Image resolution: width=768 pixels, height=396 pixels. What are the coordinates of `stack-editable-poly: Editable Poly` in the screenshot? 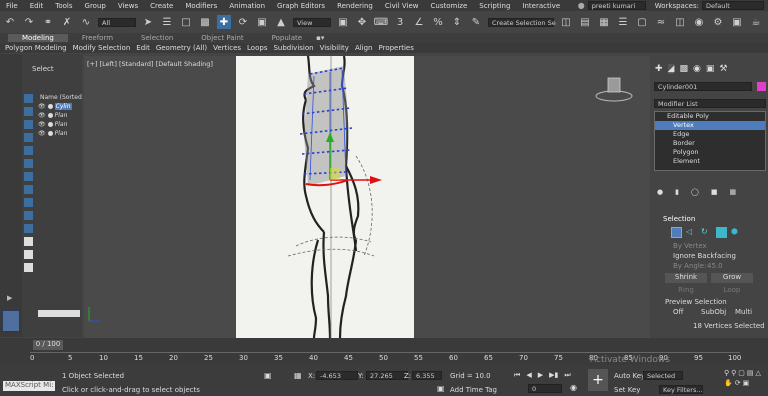 It's located at (710, 116).